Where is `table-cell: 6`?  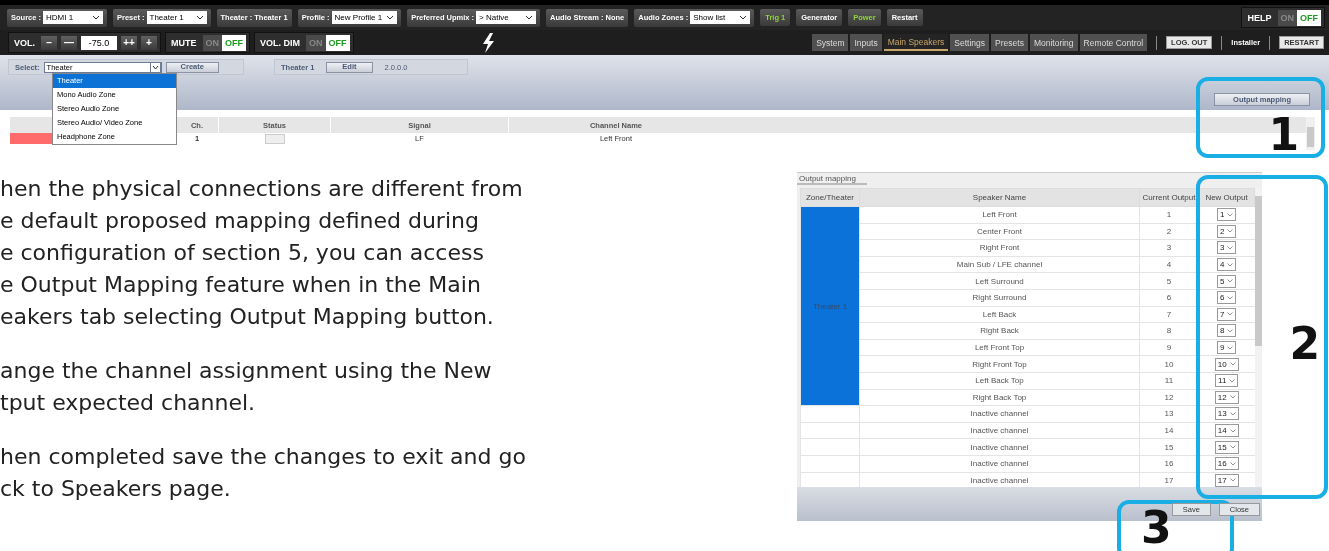 table-cell: 6 is located at coordinates (1169, 298).